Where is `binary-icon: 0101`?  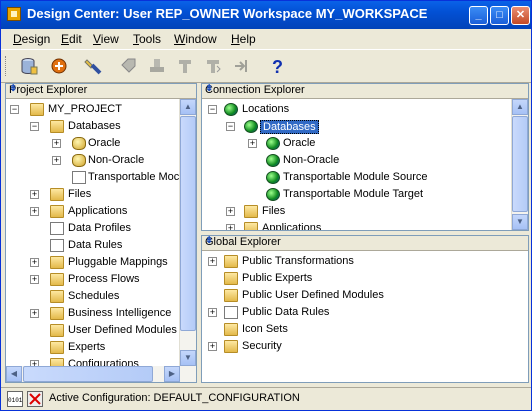 binary-icon: 0101 is located at coordinates (15, 399).